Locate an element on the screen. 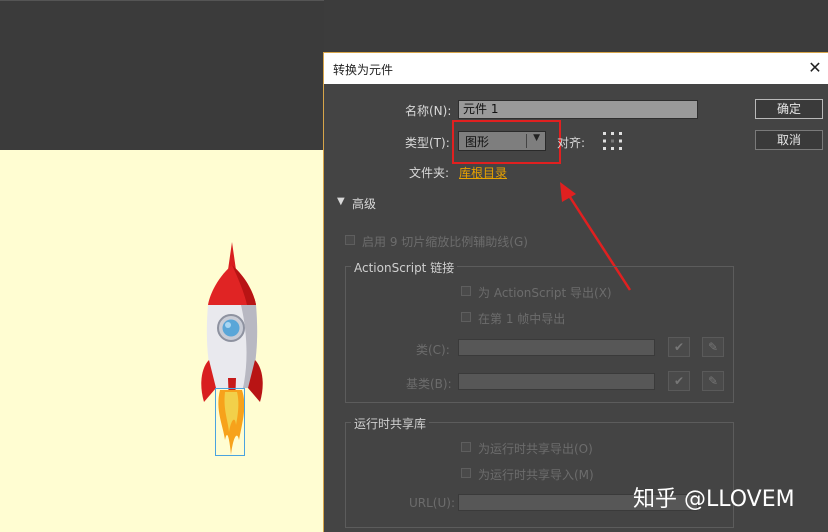 Image resolution: width=828 pixels, height=532 pixels. toolbar-area is located at coordinates (162, 75).